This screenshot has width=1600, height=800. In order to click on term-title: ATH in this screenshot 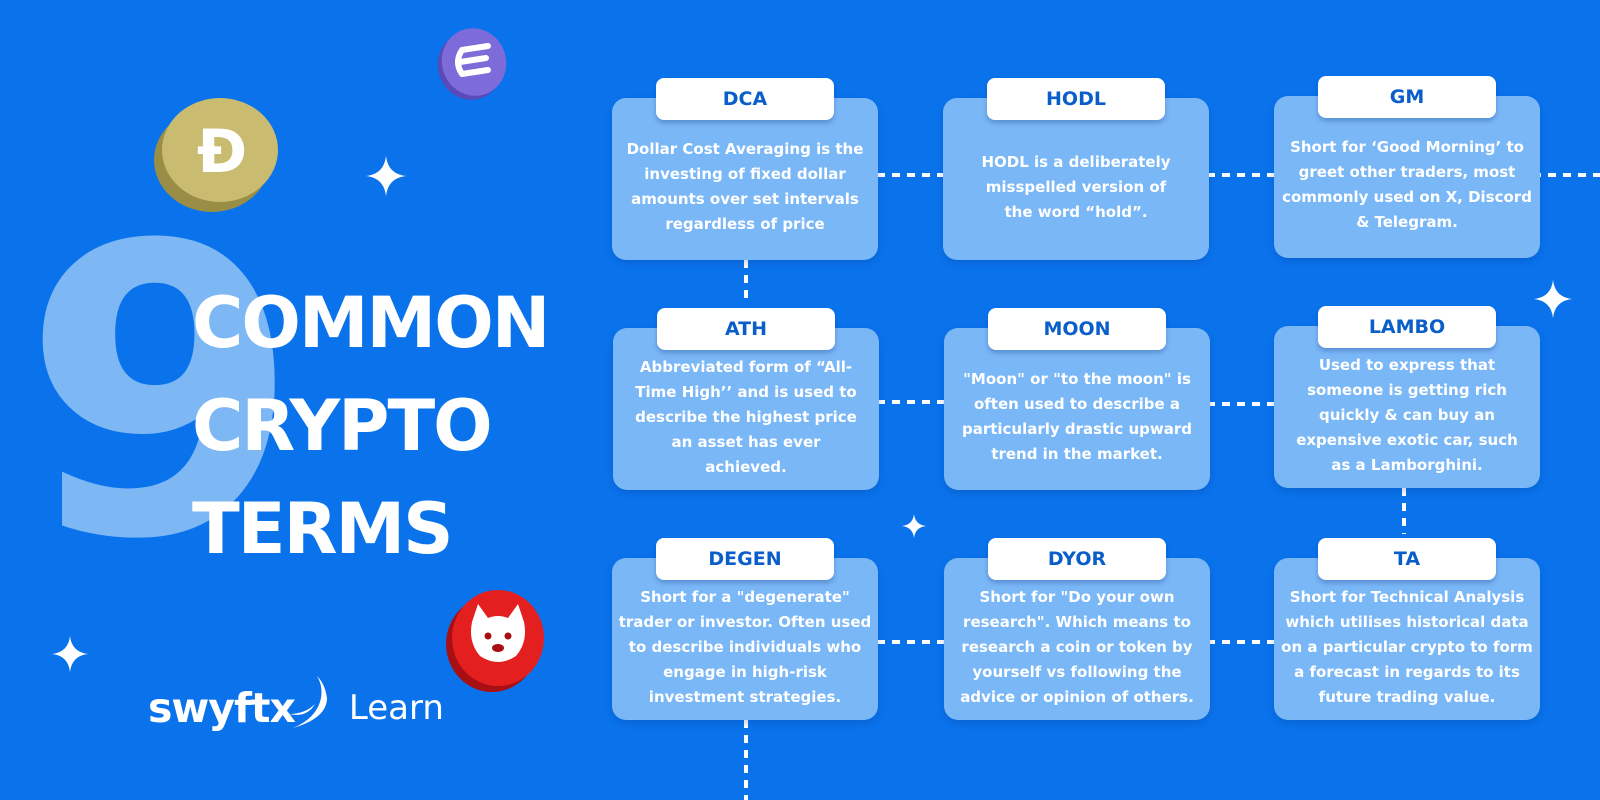, I will do `click(746, 329)`.